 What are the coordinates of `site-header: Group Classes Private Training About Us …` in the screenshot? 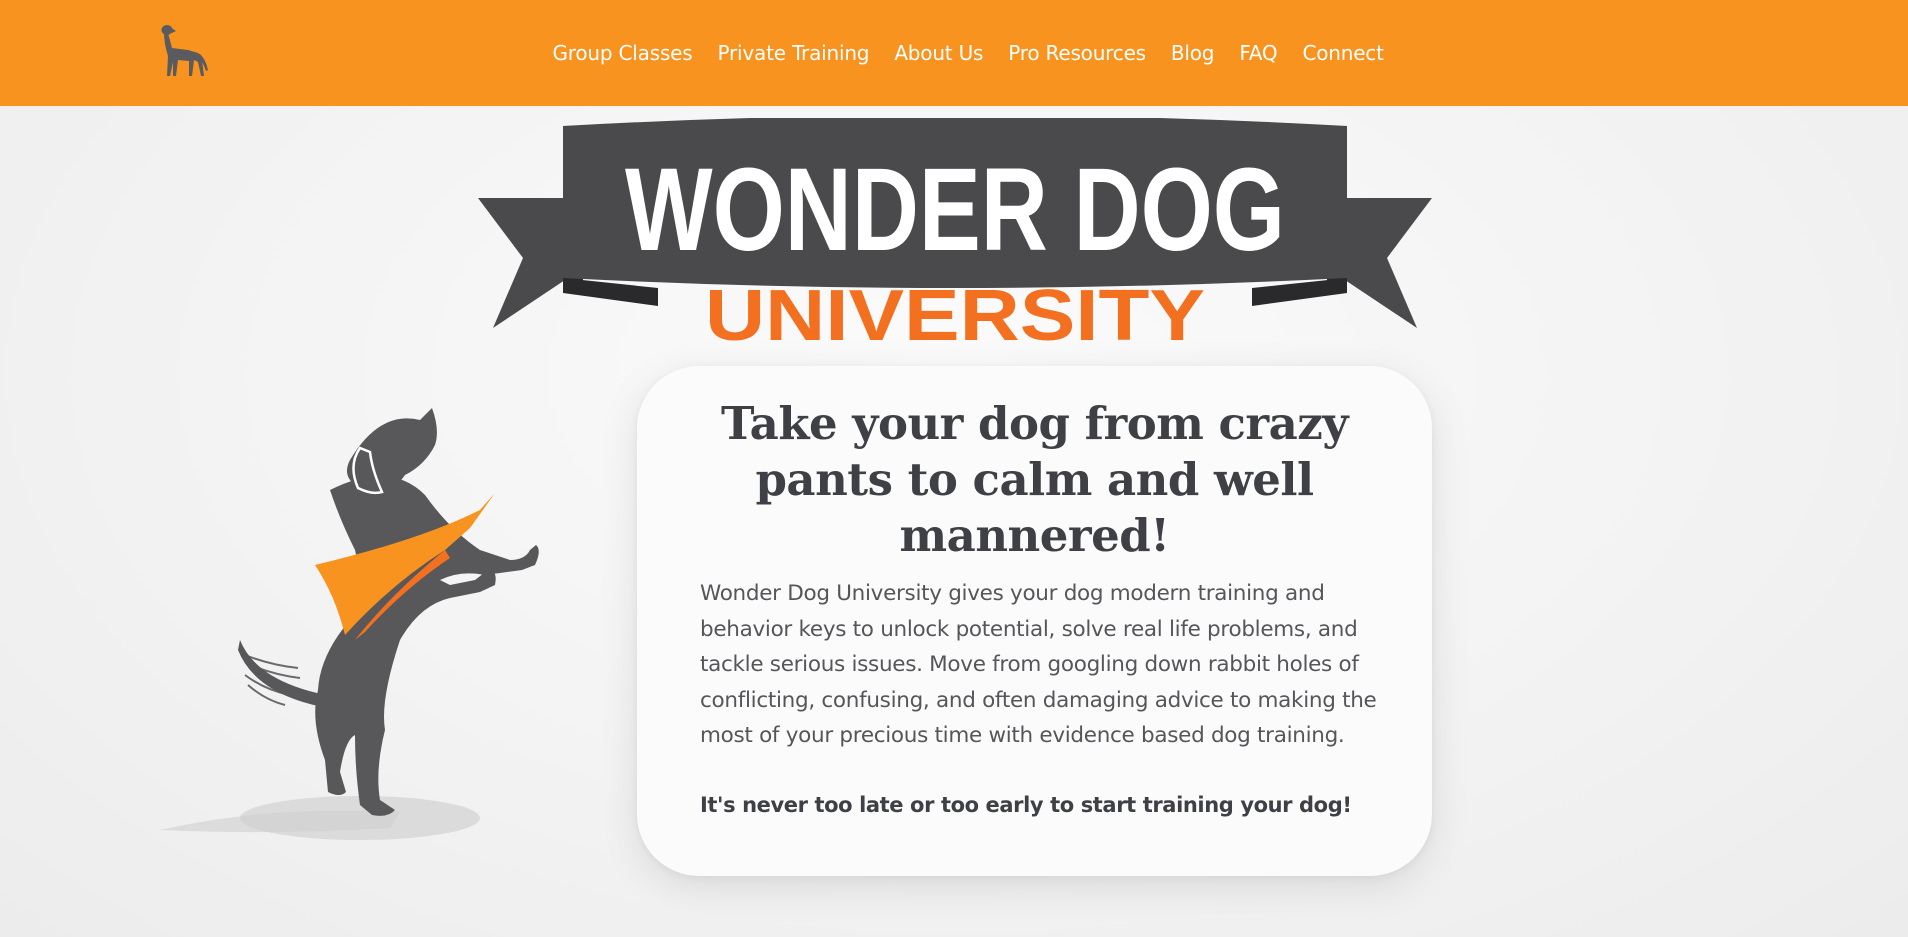 It's located at (954, 53).